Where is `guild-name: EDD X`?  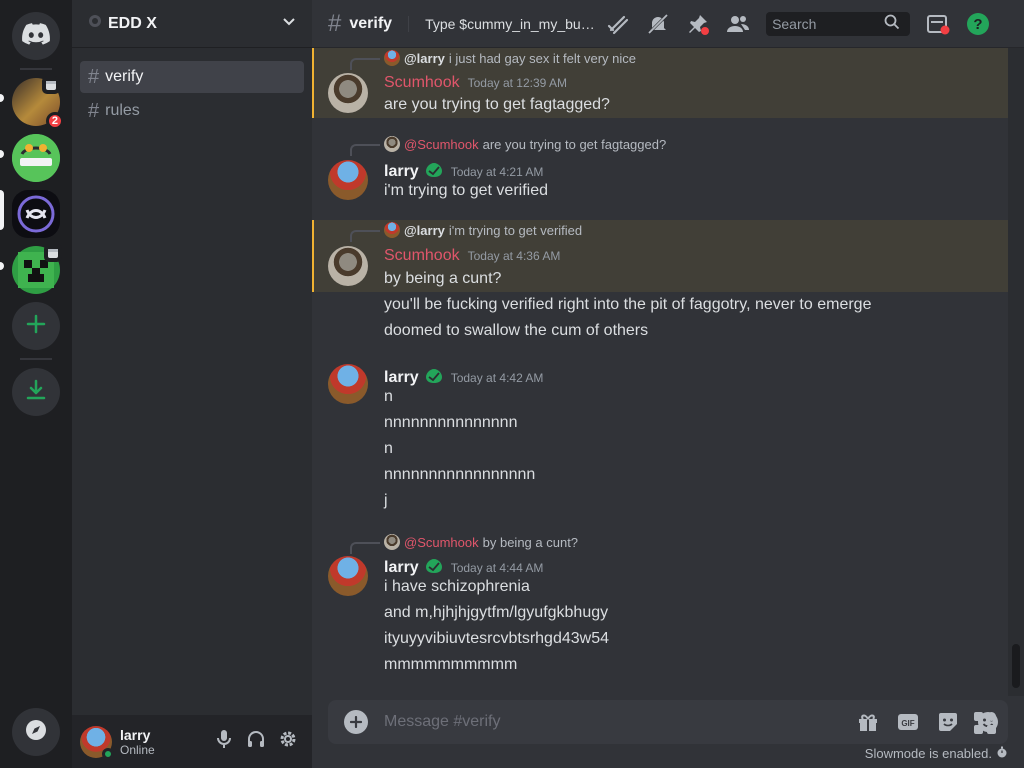
guild-name: EDD X is located at coordinates (132, 23).